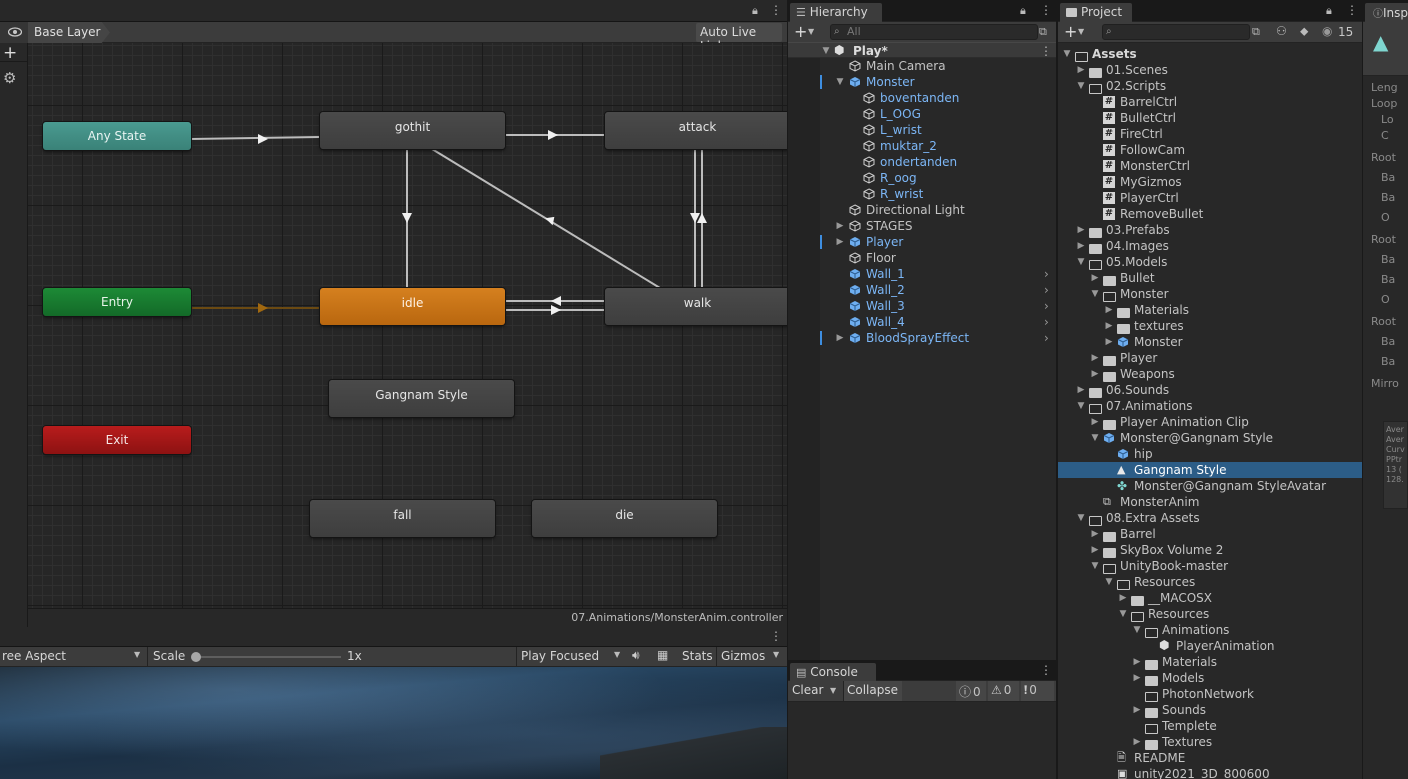 The height and width of the screenshot is (779, 1408). I want to click on gizmos-dropdown: Gizmos ▼, so click(751, 656).